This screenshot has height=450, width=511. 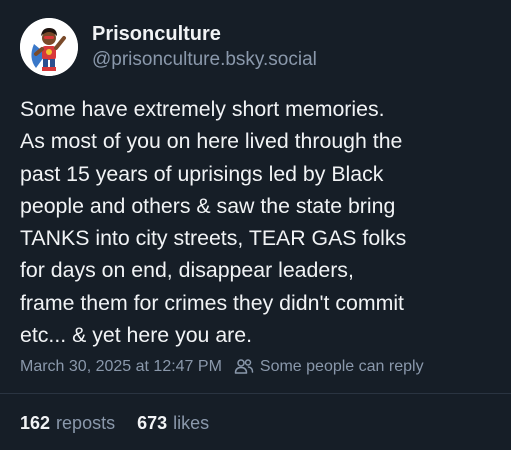 I want to click on post-header: Prisonculture @prisonculture.bsky.social, so click(x=168, y=47).